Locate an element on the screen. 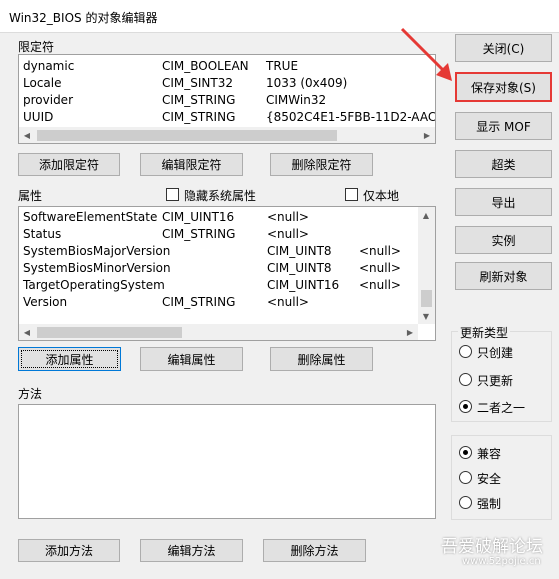  hide-system-properties-checkbox is located at coordinates (172, 194).